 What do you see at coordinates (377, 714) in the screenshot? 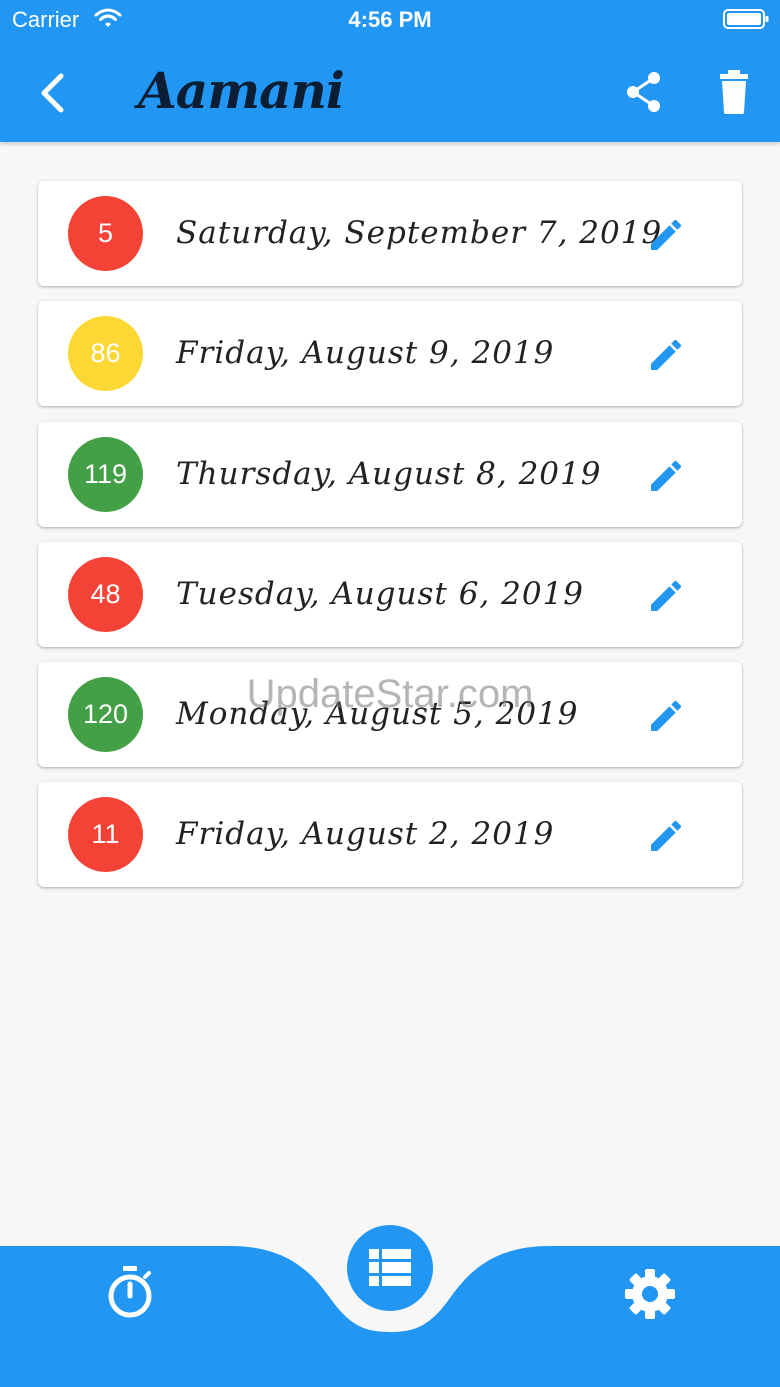
I see `entry-date: Monday, August 5, 2019` at bounding box center [377, 714].